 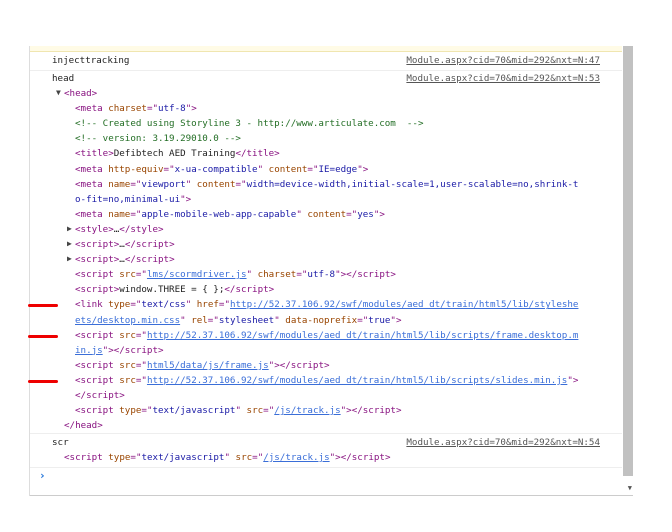 What do you see at coordinates (208, 365) in the screenshot?
I see `resource-link: html5/data/js/frame.js` at bounding box center [208, 365].